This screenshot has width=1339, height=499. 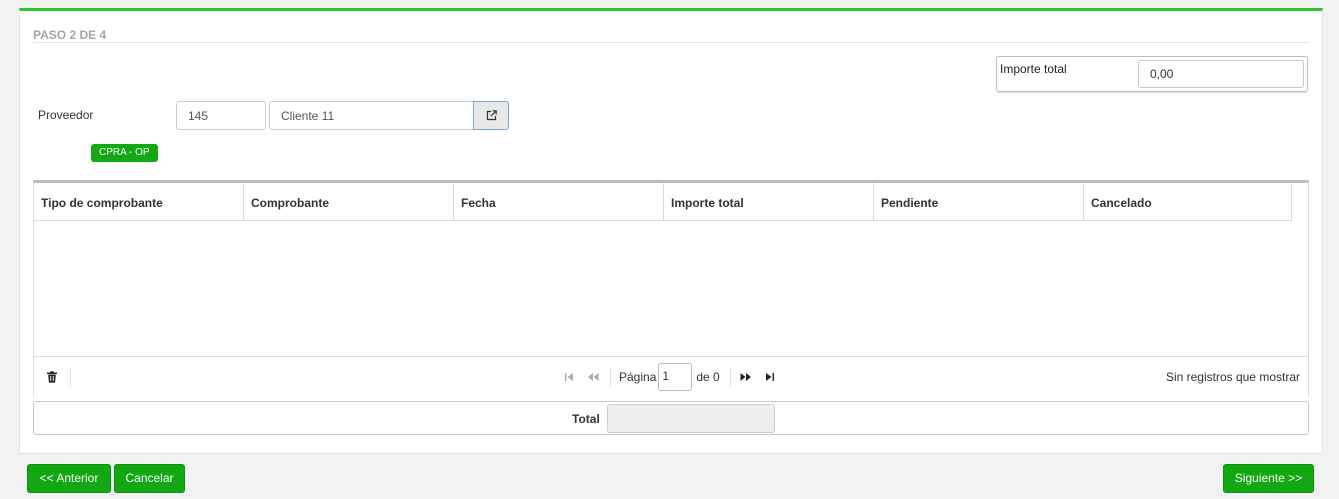 What do you see at coordinates (691, 418) in the screenshot?
I see `total-value-field` at bounding box center [691, 418].